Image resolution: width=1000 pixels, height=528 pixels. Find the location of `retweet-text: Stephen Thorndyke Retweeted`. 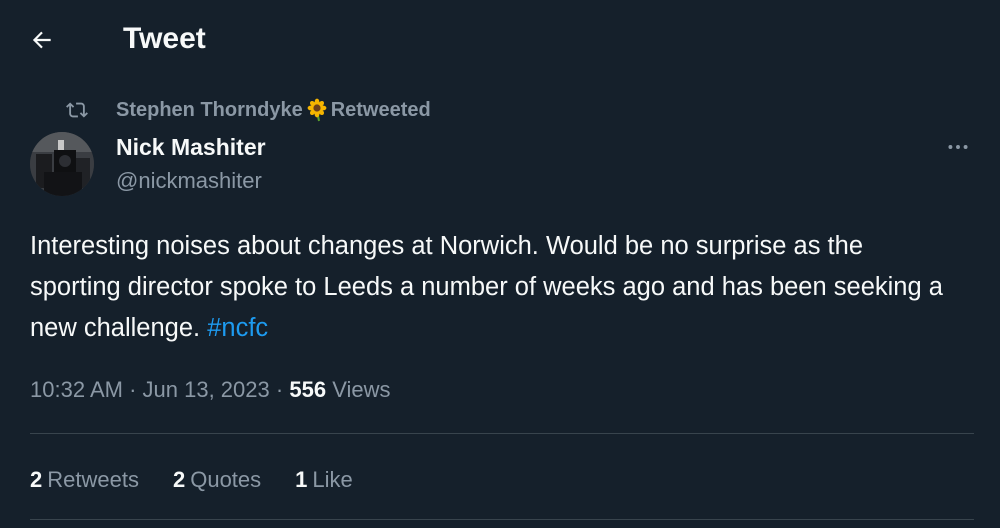

retweet-text: Stephen Thorndyke Retweeted is located at coordinates (273, 110).